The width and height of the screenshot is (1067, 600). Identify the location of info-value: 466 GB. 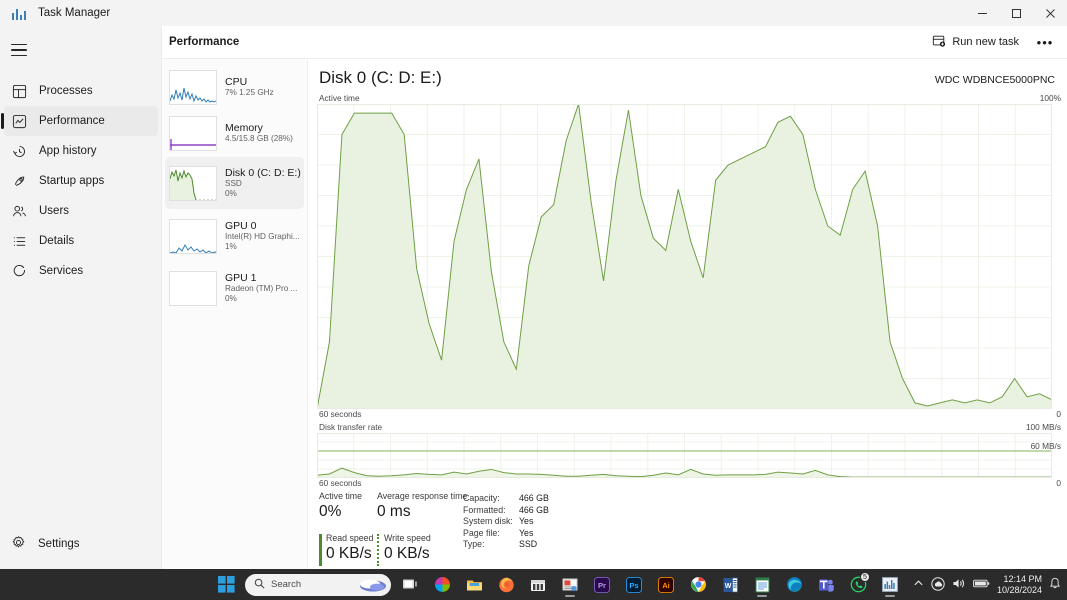
(534, 509).